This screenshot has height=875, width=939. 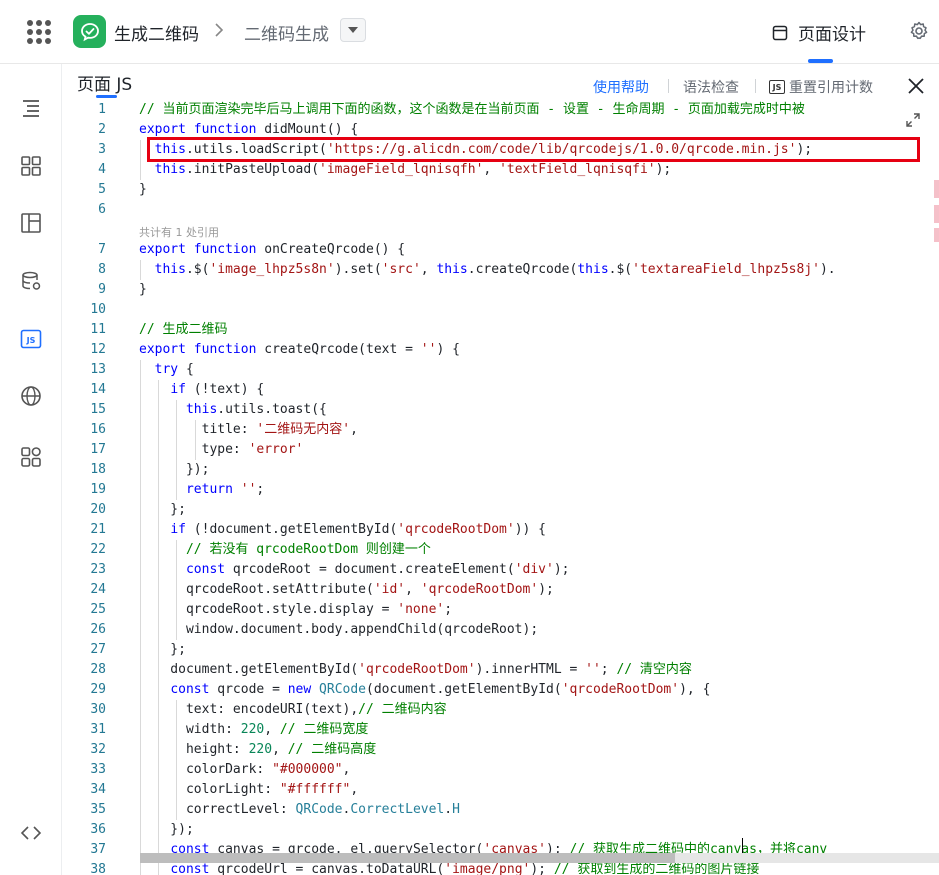 What do you see at coordinates (245, 769) in the screenshot?
I see `code-text: colorDark: "#000000",` at bounding box center [245, 769].